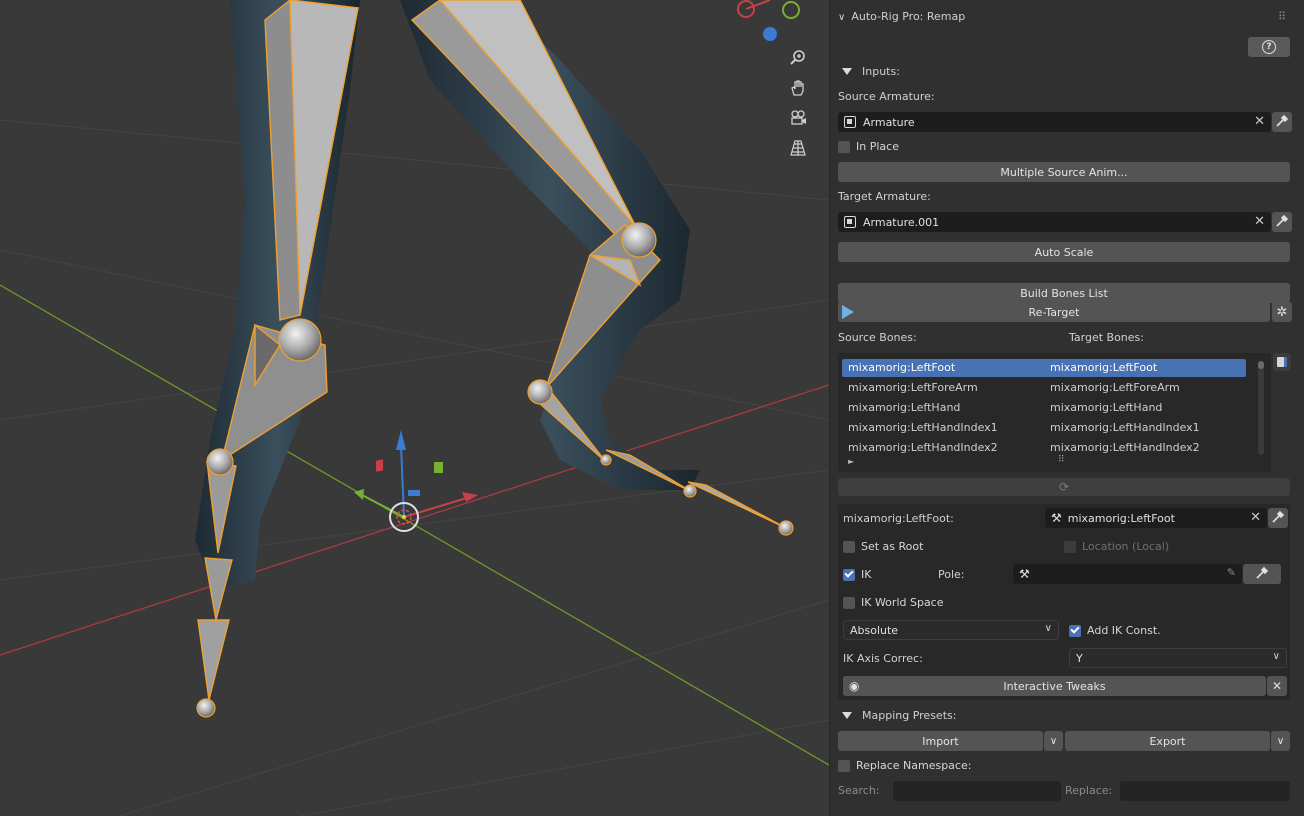 This screenshot has width=1304, height=816. I want to click on drag-handle-icon: ⠿, so click(1282, 16).